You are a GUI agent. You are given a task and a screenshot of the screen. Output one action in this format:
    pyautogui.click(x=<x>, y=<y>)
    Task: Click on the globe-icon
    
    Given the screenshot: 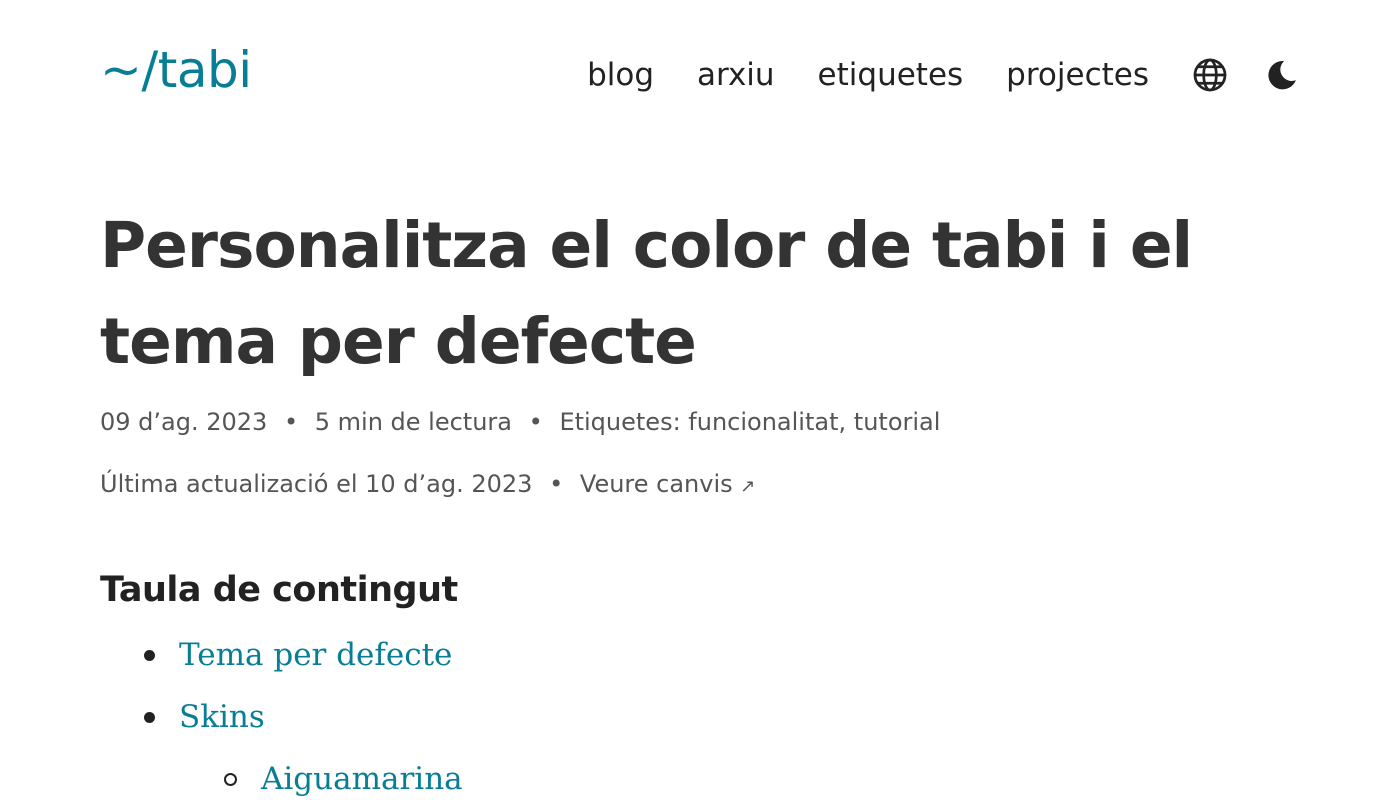 What is the action you would take?
    pyautogui.click(x=1210, y=75)
    